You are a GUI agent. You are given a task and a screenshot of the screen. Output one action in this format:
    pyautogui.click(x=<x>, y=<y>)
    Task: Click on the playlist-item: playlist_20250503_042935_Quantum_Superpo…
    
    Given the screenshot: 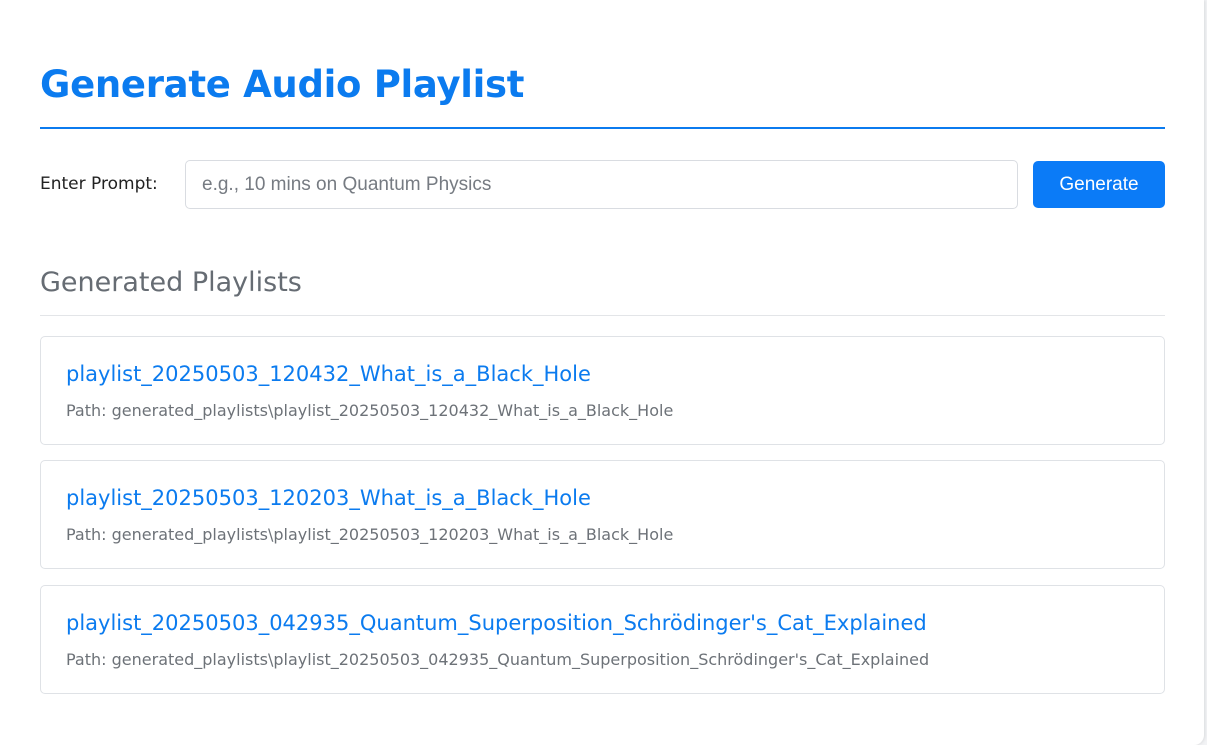 What is the action you would take?
    pyautogui.click(x=602, y=639)
    